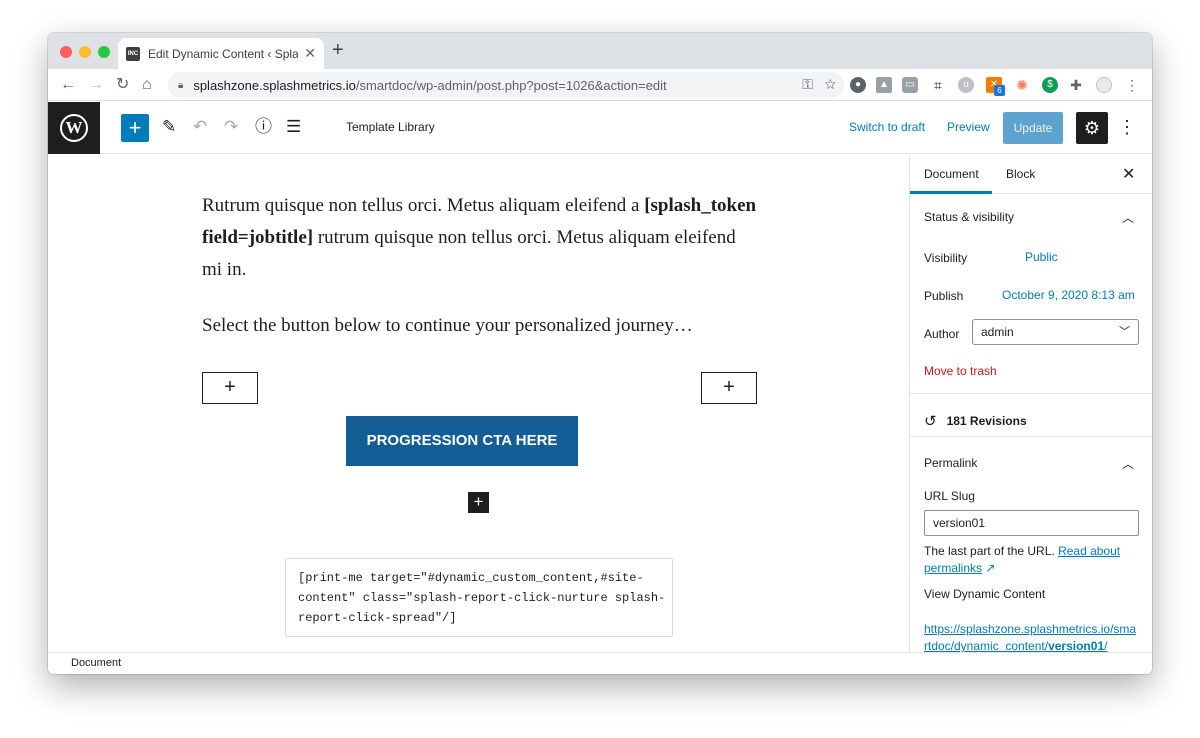  I want to click on home-icon: ⌂, so click(147, 85).